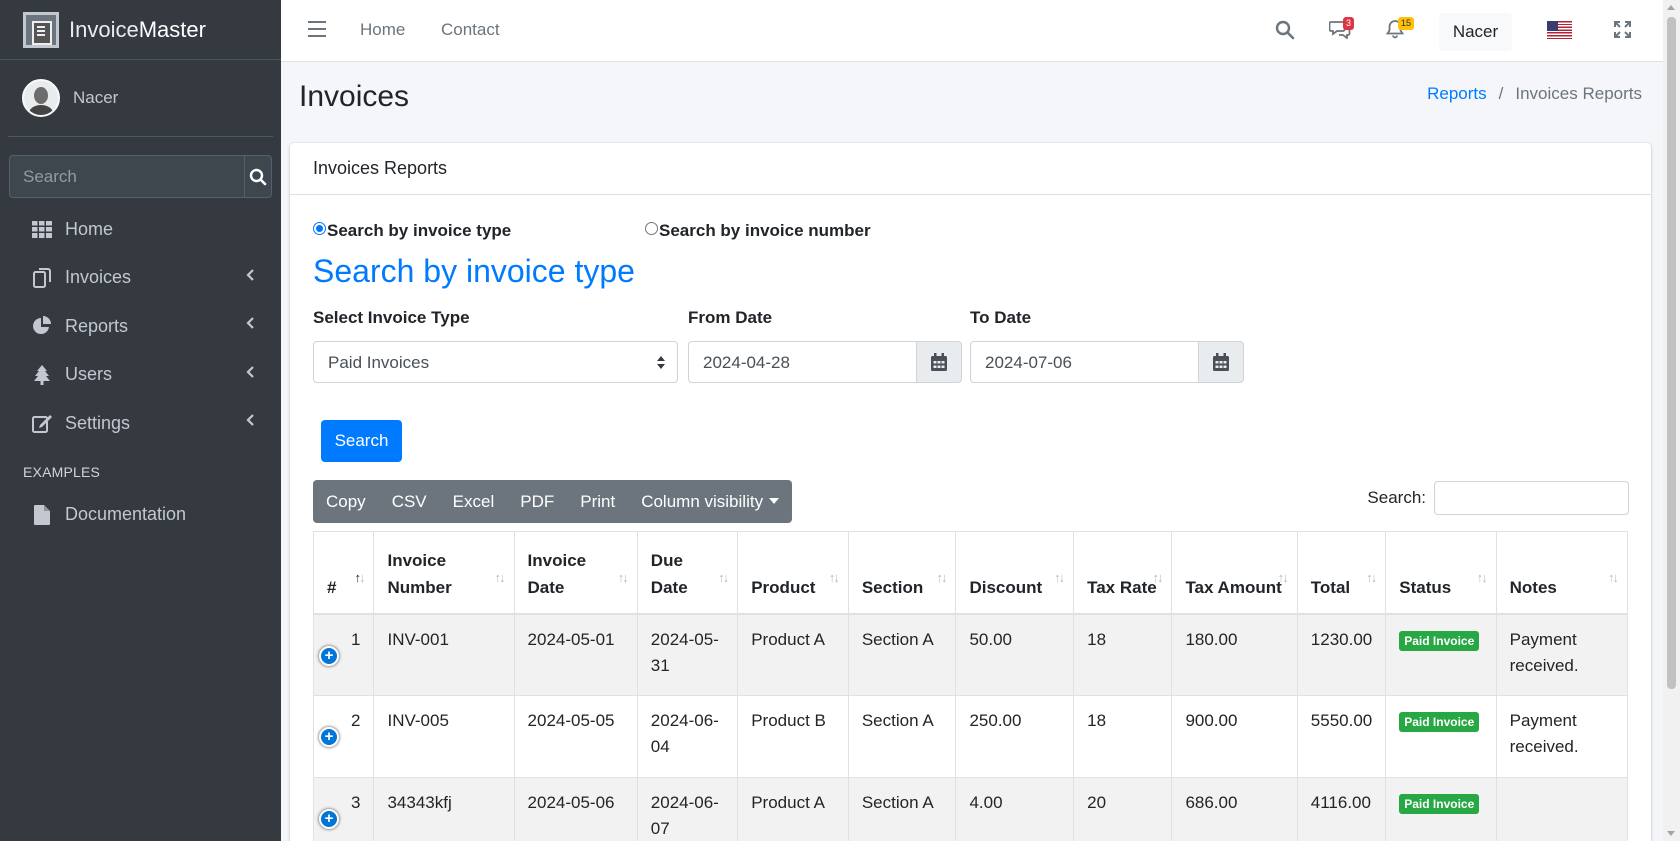  What do you see at coordinates (802, 362) in the screenshot?
I see `from-date-input: 2024-04-28` at bounding box center [802, 362].